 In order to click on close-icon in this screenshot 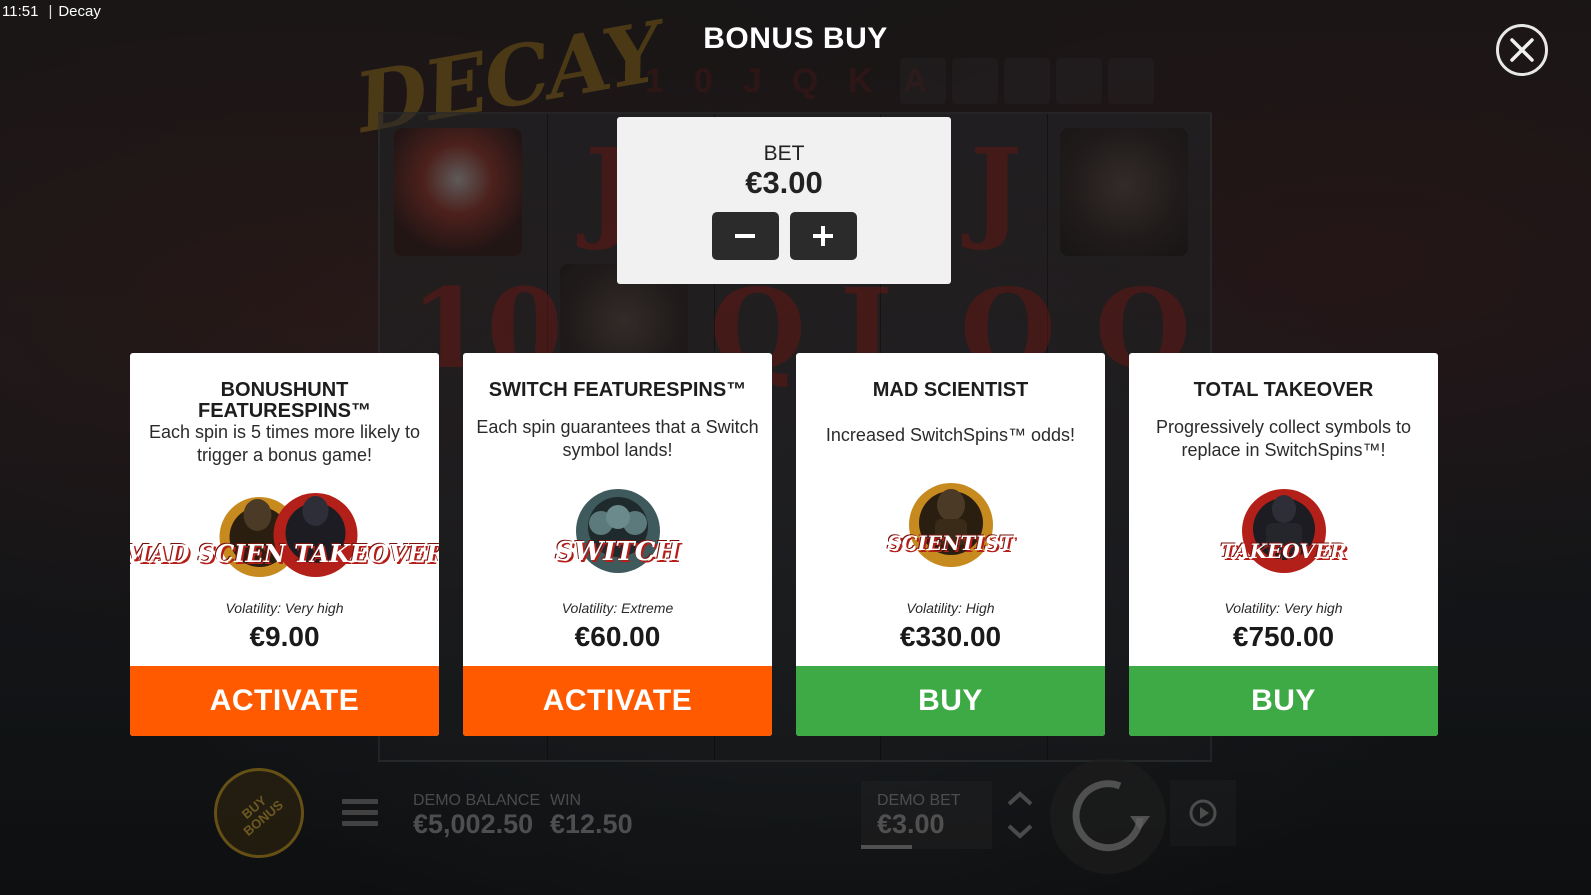, I will do `click(1522, 50)`.